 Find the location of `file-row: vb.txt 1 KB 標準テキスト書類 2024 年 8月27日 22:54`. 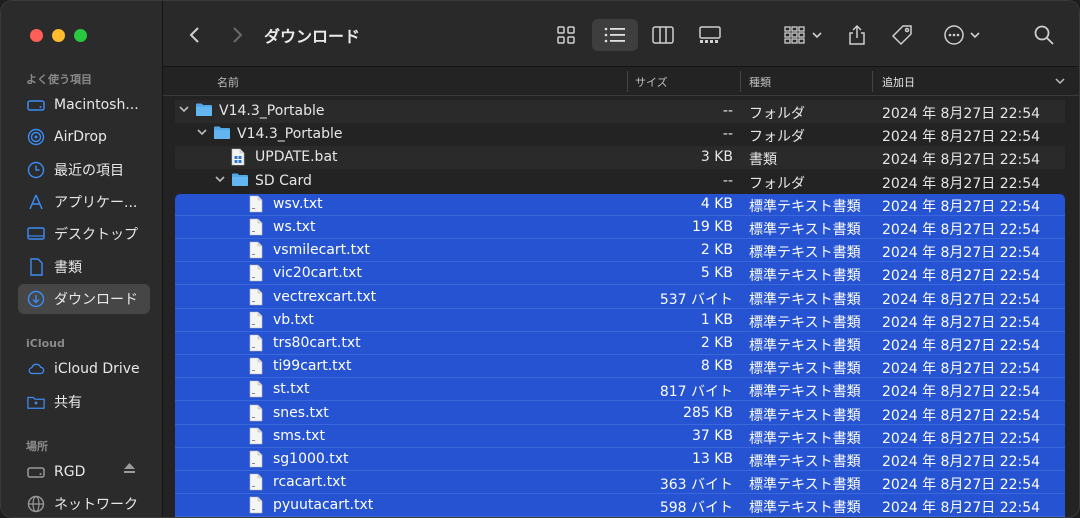

file-row: vb.txt 1 KB 標準テキスト書類 2024 年 8月27日 22:54 is located at coordinates (620, 320).